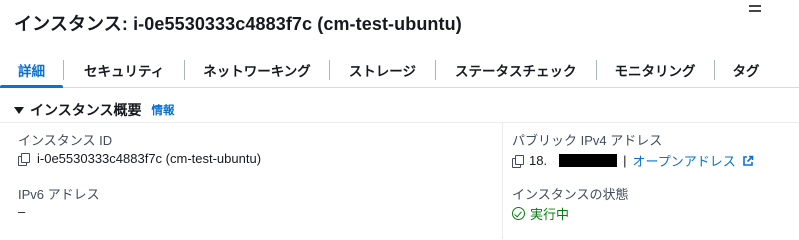  Describe the element at coordinates (588, 160) in the screenshot. I see `redacted-block` at that location.